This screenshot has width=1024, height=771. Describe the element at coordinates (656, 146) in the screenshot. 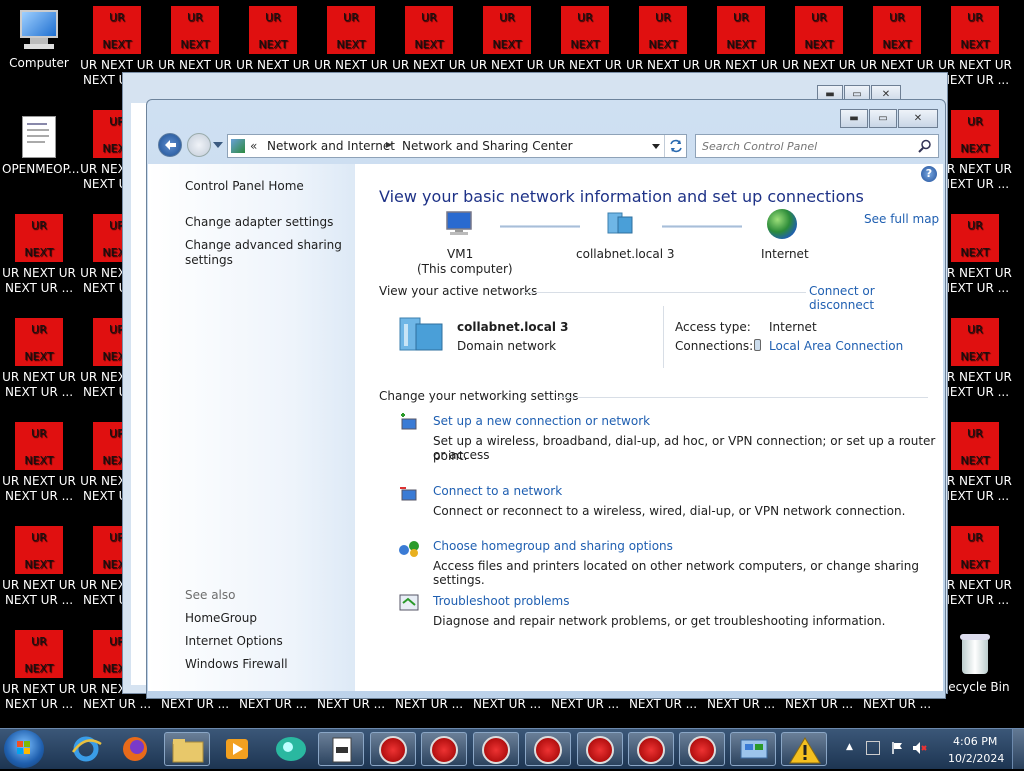

I see `address-dropdown-icon` at that location.